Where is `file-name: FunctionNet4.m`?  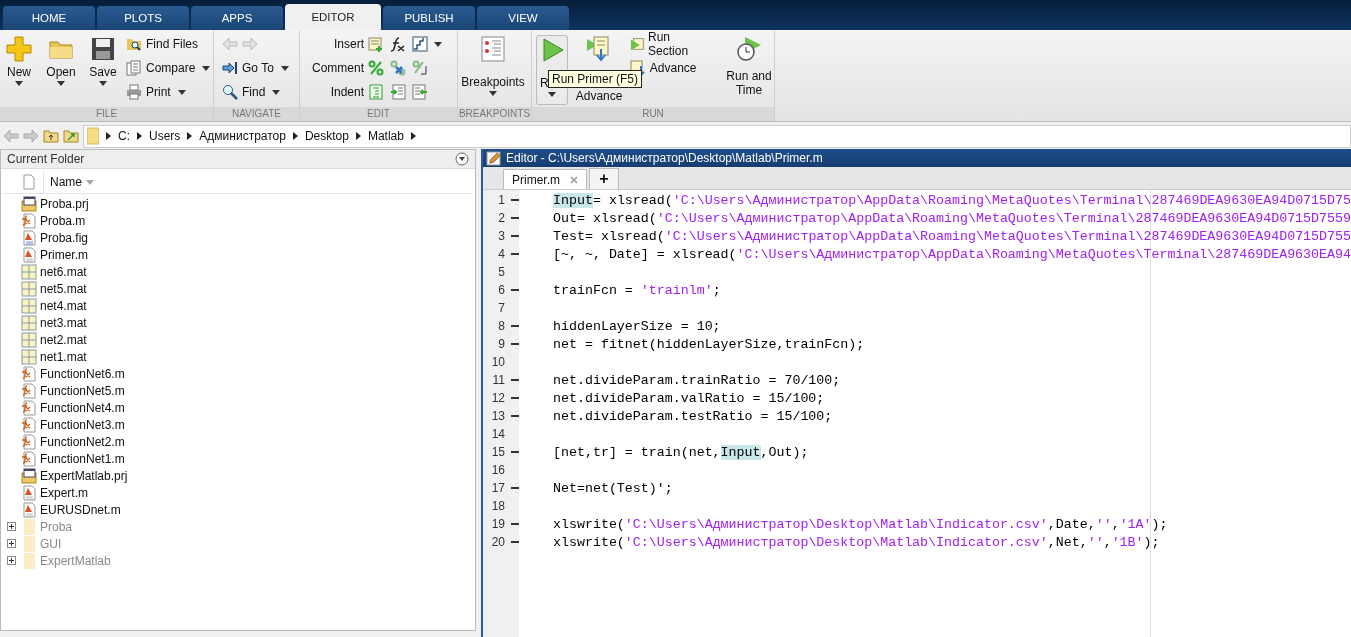
file-name: FunctionNet4.m is located at coordinates (82, 407).